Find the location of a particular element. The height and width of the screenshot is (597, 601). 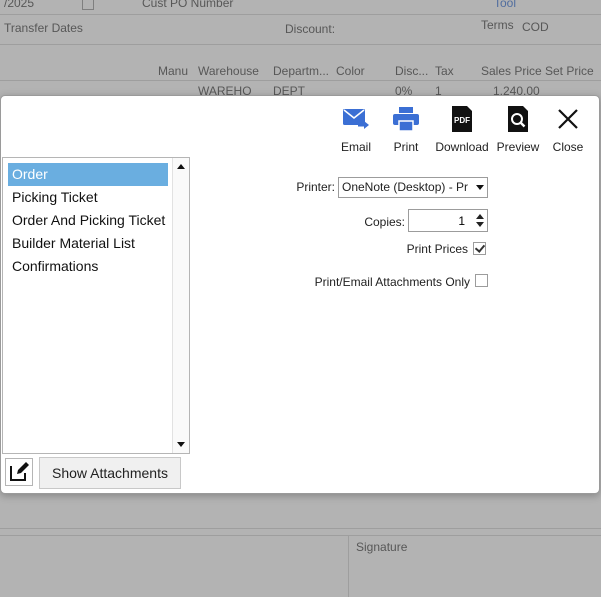

report-list-item: Confirmations is located at coordinates (88, 266).